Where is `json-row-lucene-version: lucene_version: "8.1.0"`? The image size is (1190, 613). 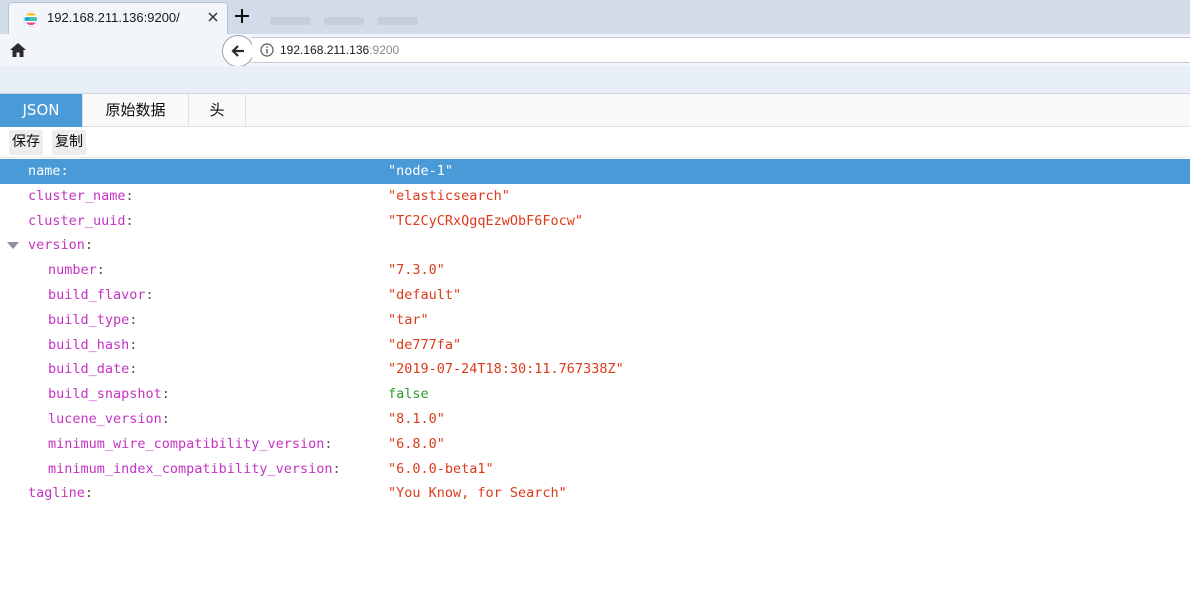 json-row-lucene-version: lucene_version: "8.1.0" is located at coordinates (595, 419).